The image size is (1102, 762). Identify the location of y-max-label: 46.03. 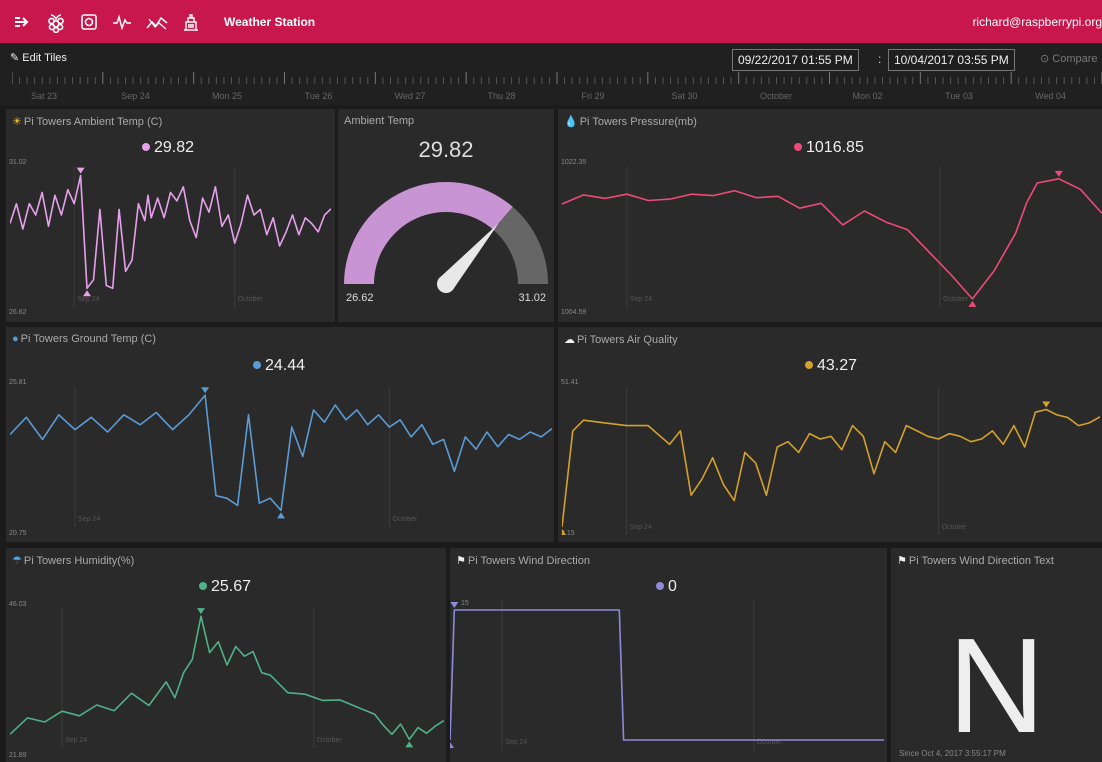
(18, 604).